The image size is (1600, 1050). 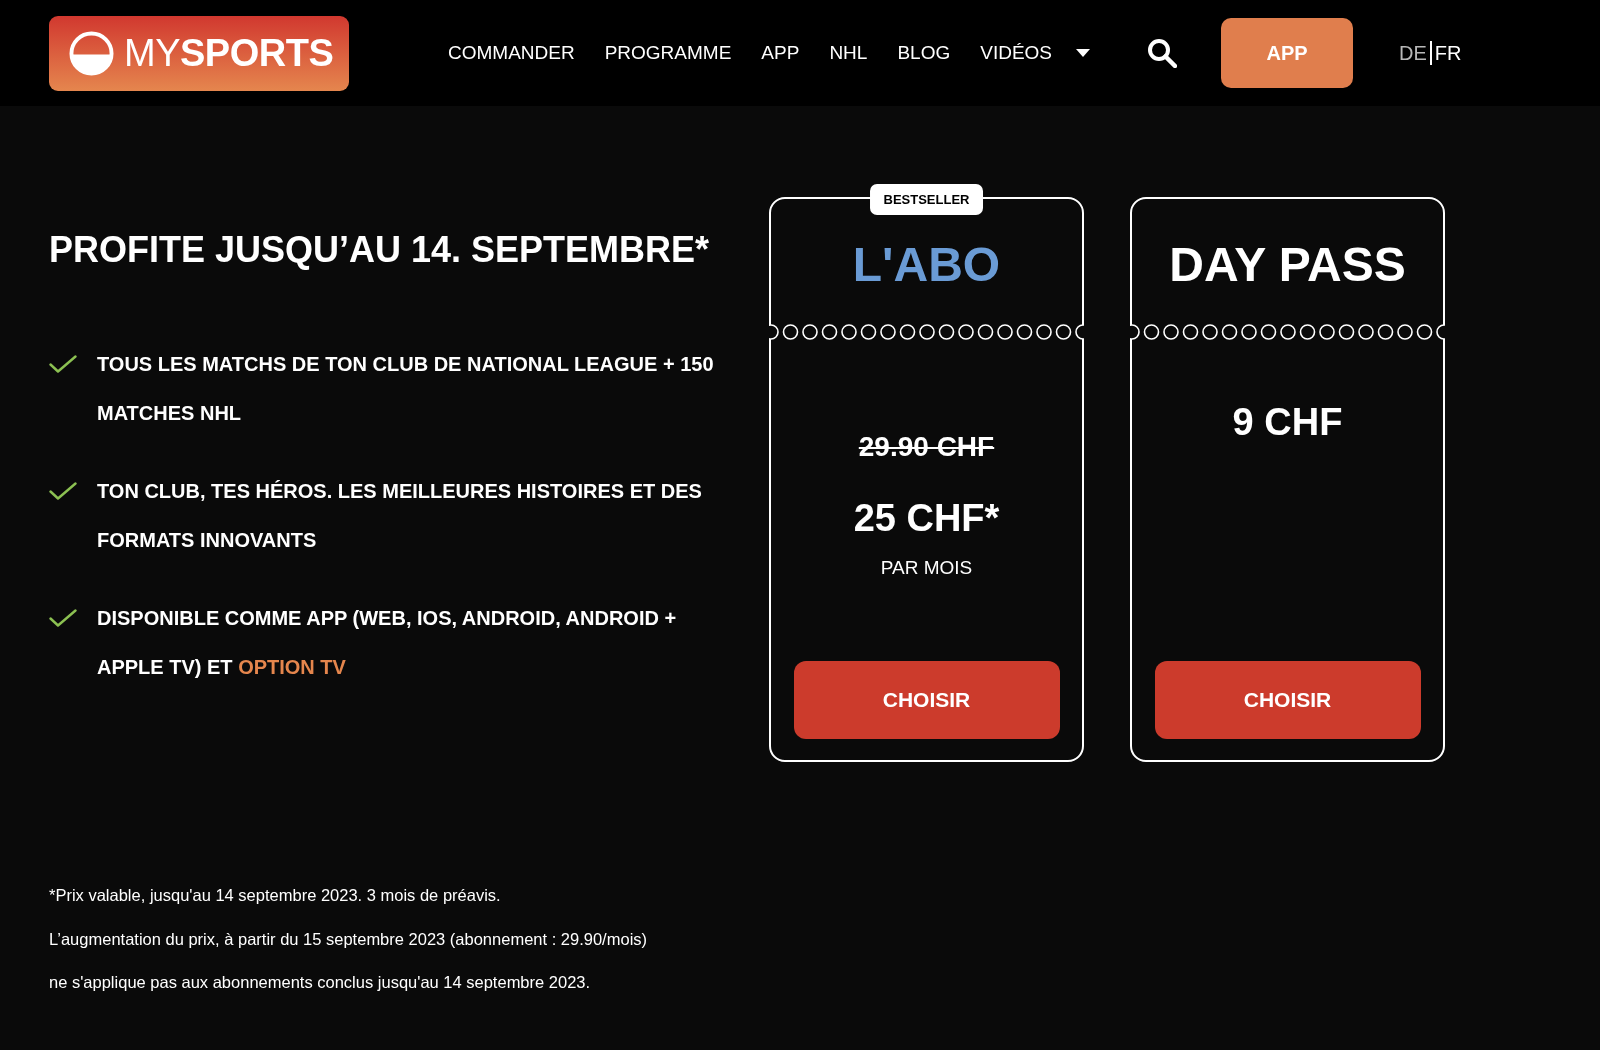 I want to click on plan-price: 9 CHF, so click(x=1287, y=422).